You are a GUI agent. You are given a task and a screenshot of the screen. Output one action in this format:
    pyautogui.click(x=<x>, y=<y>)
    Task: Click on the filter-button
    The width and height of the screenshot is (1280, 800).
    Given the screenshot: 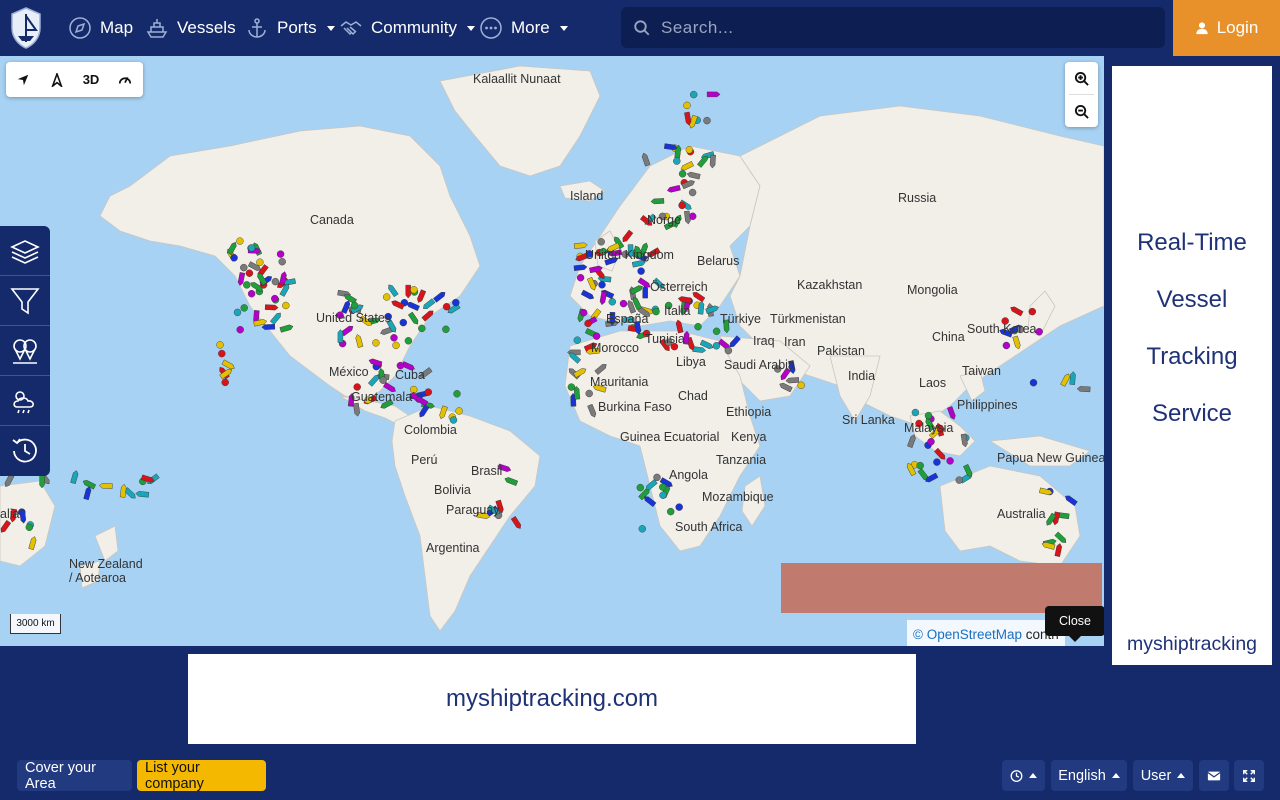 What is the action you would take?
    pyautogui.click(x=25, y=301)
    